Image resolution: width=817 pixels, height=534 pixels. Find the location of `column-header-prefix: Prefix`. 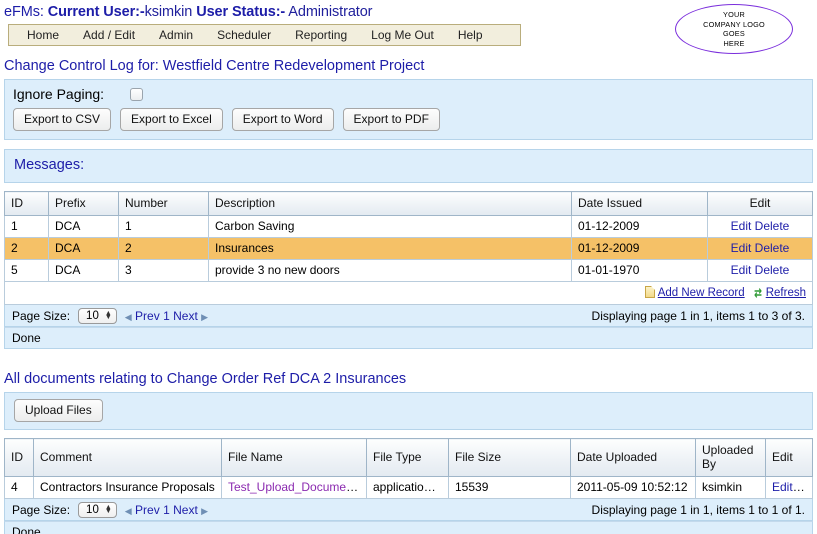

column-header-prefix: Prefix is located at coordinates (83, 203).